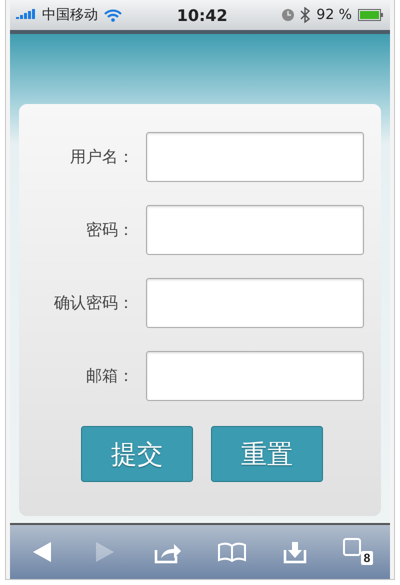 This screenshot has height=585, width=400. What do you see at coordinates (26, 15) in the screenshot?
I see `signal-icon` at bounding box center [26, 15].